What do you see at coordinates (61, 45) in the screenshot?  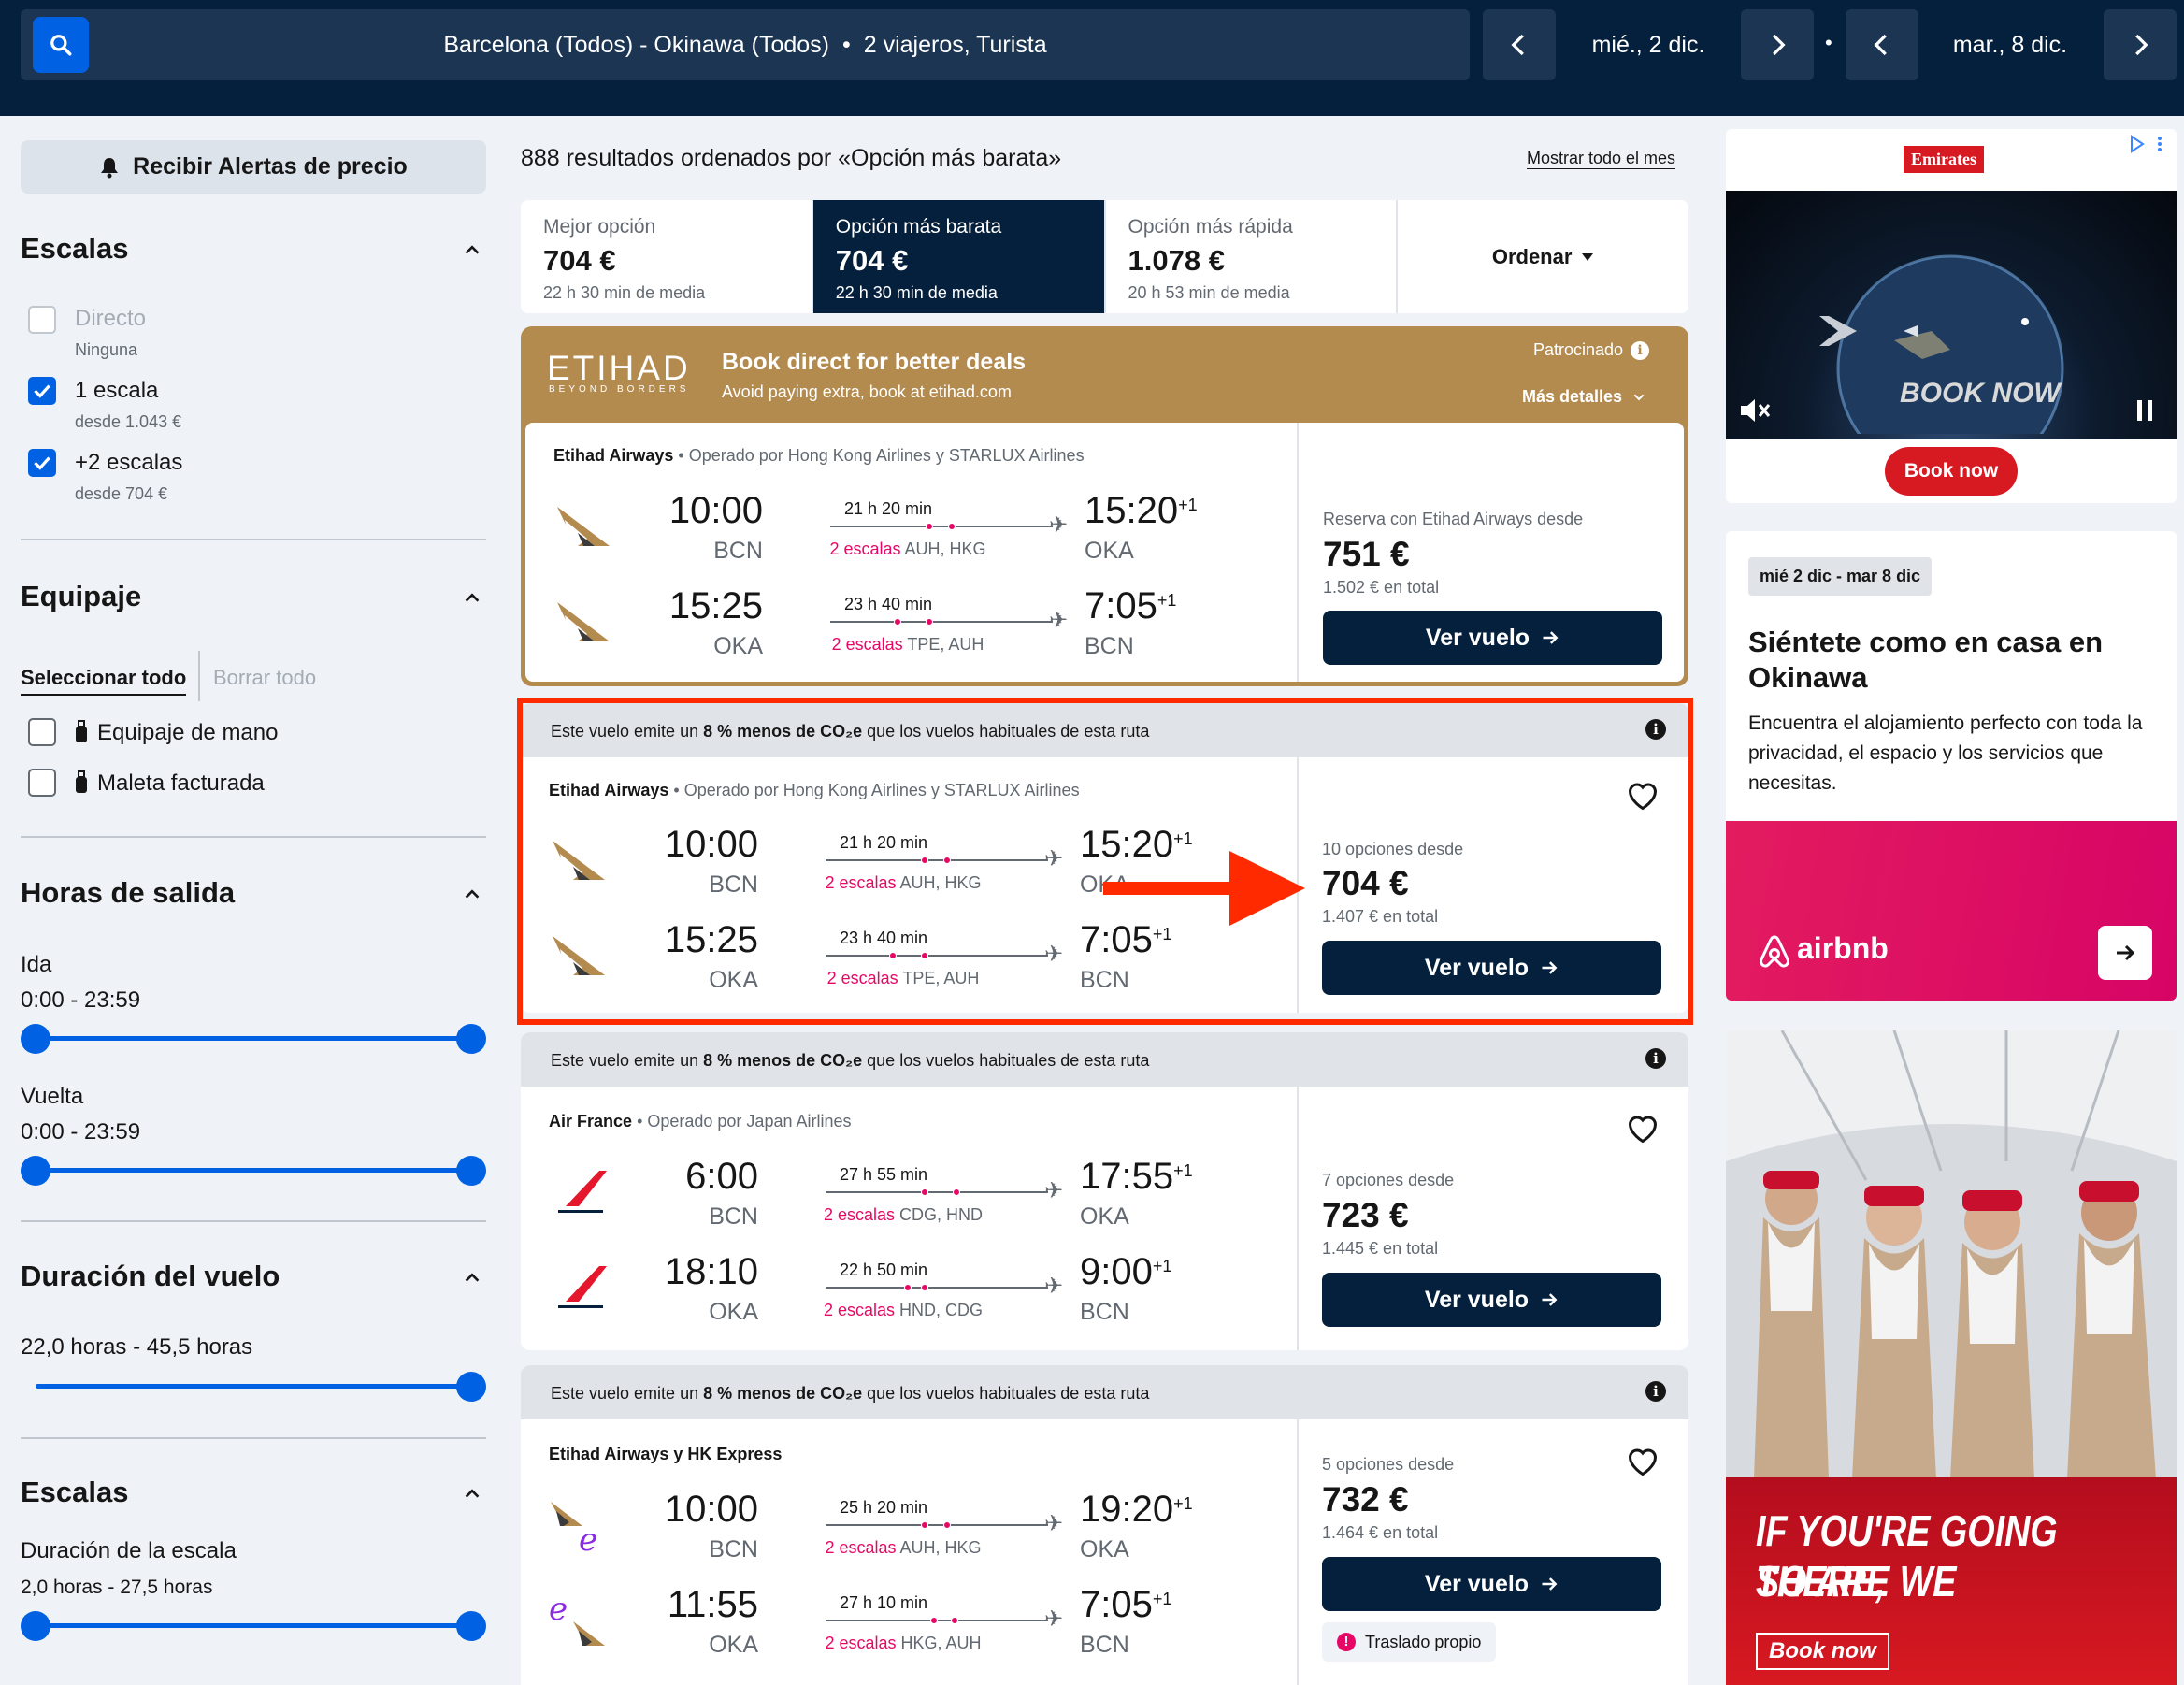 I see `search-button` at bounding box center [61, 45].